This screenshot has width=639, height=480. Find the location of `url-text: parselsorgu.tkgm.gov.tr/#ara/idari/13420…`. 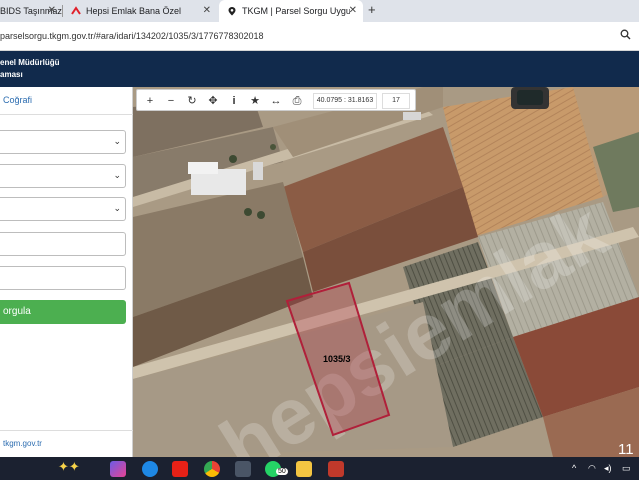

url-text: parselsorgu.tkgm.gov.tr/#ara/idari/13420… is located at coordinates (132, 36).